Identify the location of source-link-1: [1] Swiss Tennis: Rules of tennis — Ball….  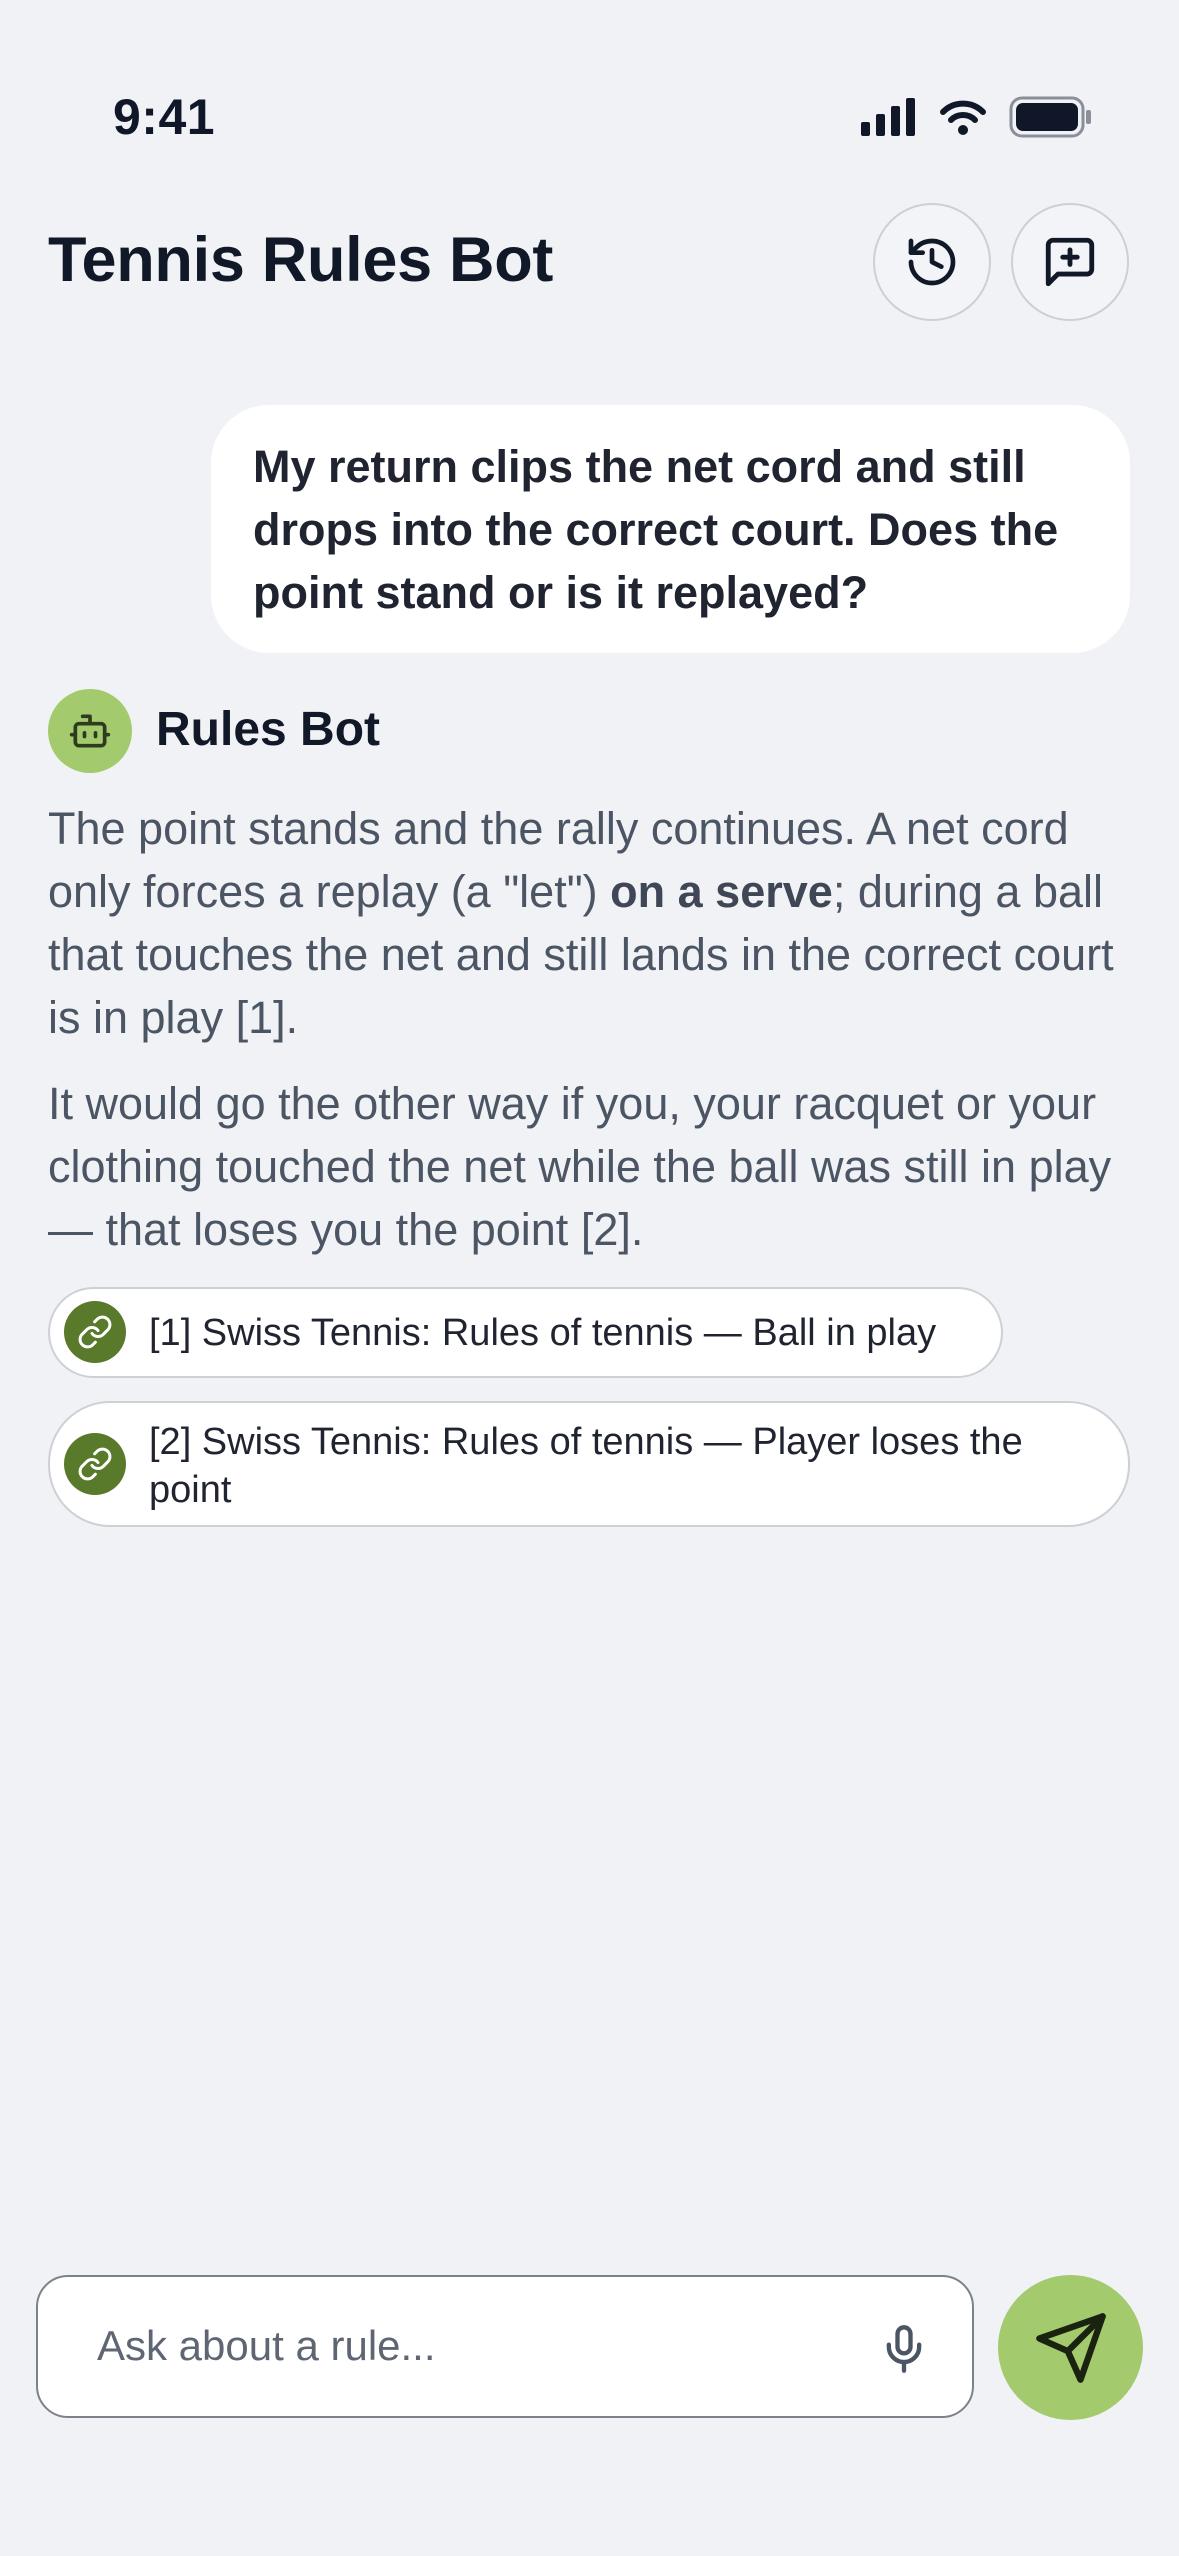
(525, 1332).